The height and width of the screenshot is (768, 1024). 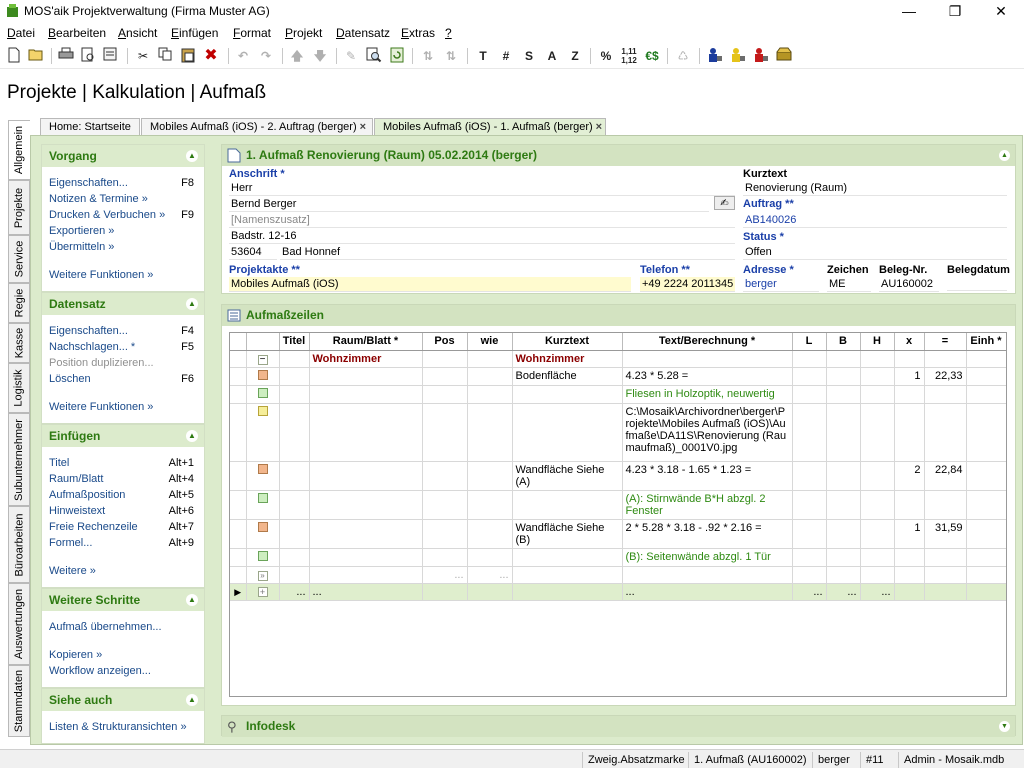 What do you see at coordinates (909, 342) in the screenshot?
I see `col-header-x: x` at bounding box center [909, 342].